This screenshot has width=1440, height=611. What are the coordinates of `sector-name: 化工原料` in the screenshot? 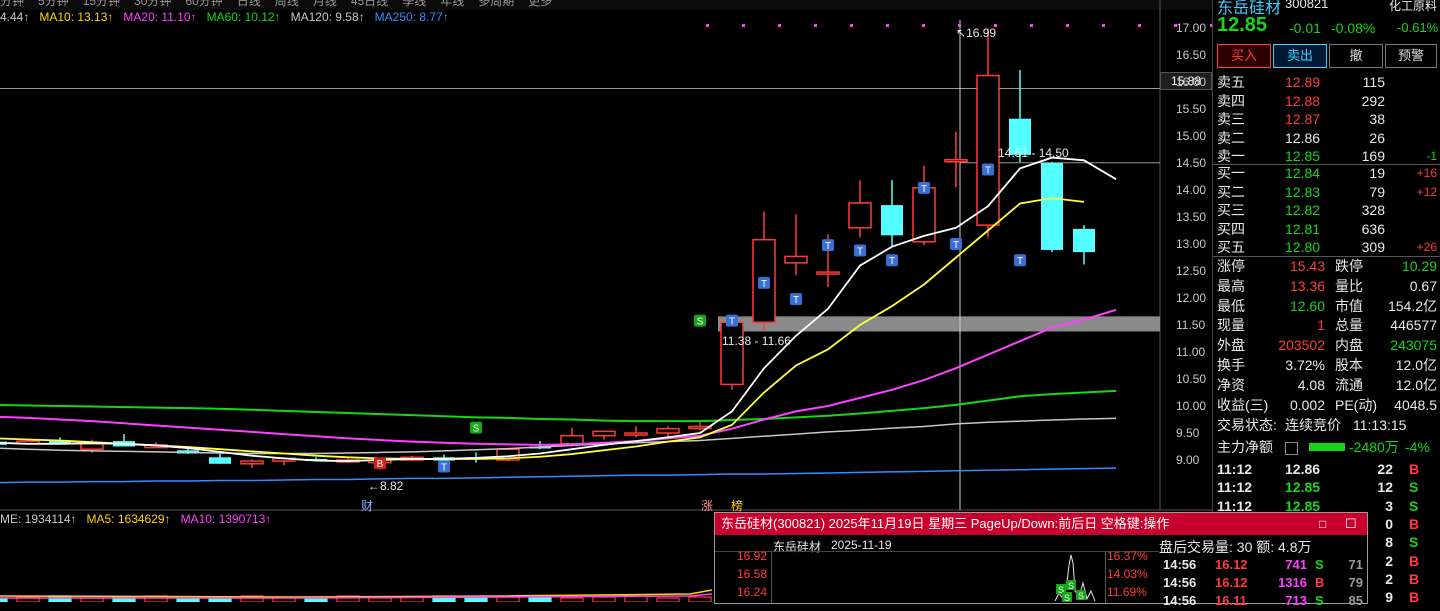 It's located at (1413, 7).